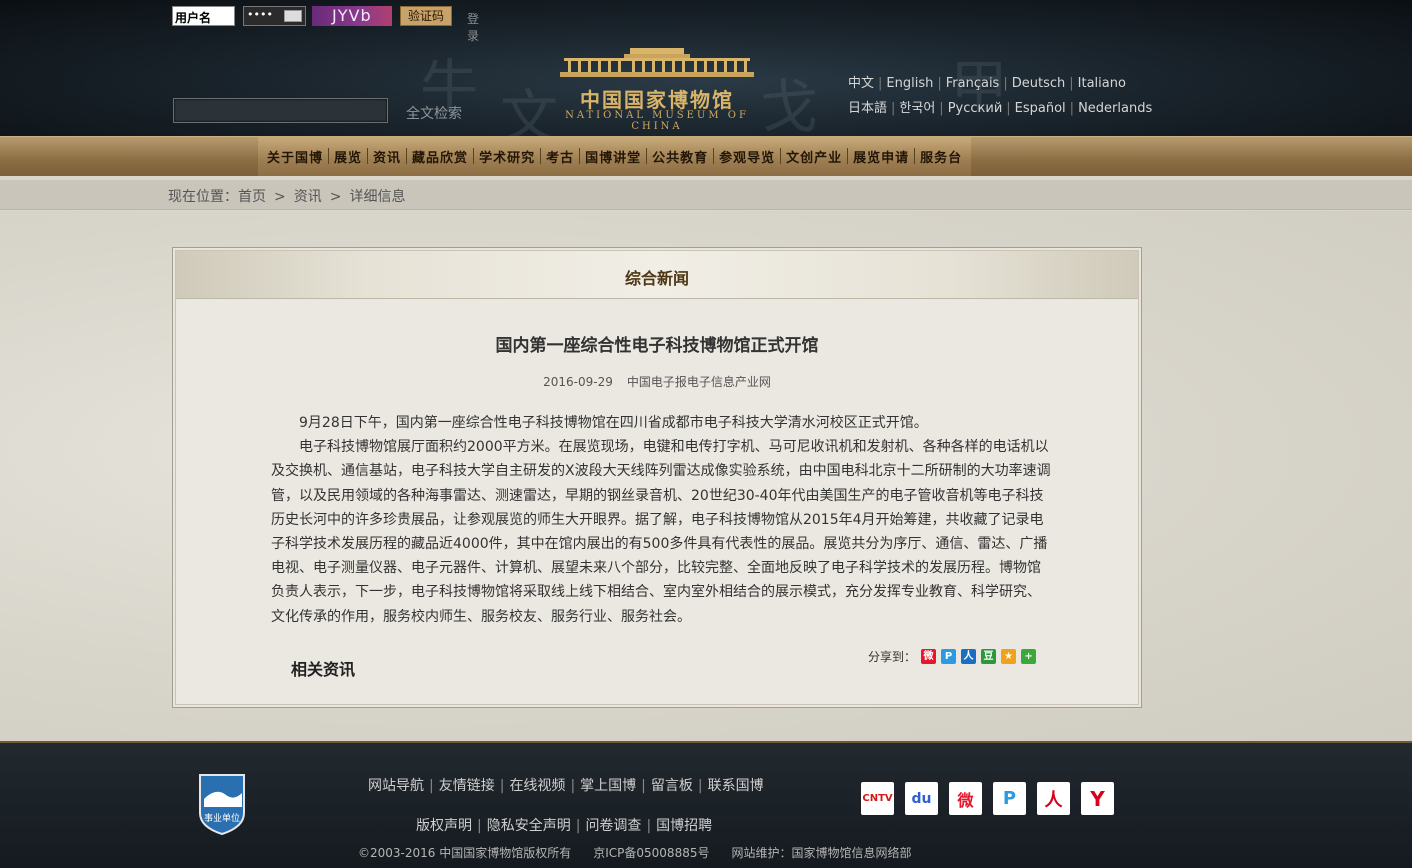 This screenshot has height=868, width=1412. What do you see at coordinates (657, 346) in the screenshot?
I see `article-title: 国内第一座综合性电子科技博物馆正式开馆` at bounding box center [657, 346].